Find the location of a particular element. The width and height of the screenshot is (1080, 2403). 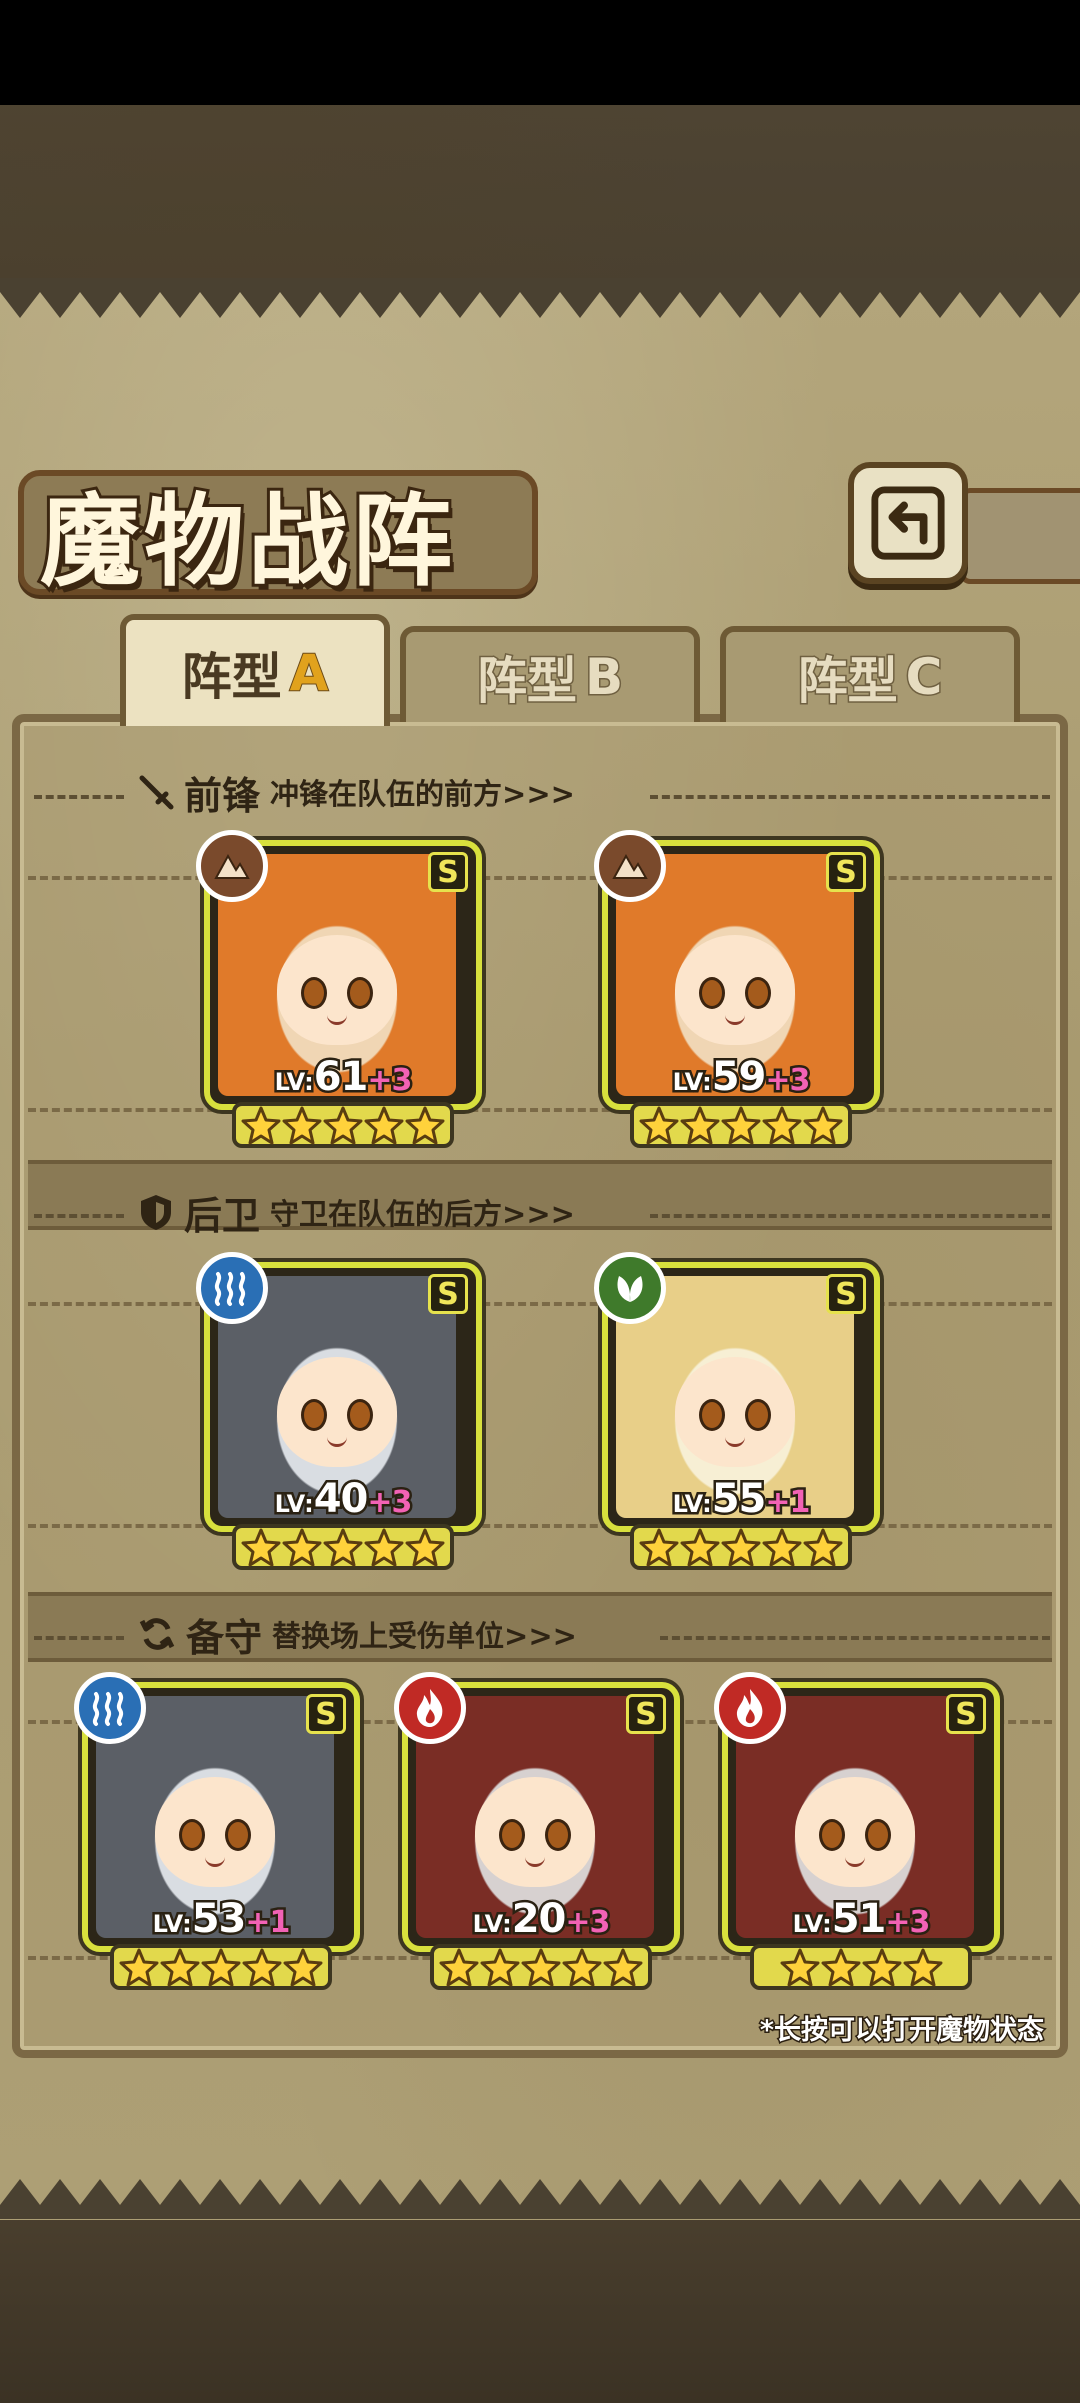

level-value: 20 is located at coordinates (539, 1919).